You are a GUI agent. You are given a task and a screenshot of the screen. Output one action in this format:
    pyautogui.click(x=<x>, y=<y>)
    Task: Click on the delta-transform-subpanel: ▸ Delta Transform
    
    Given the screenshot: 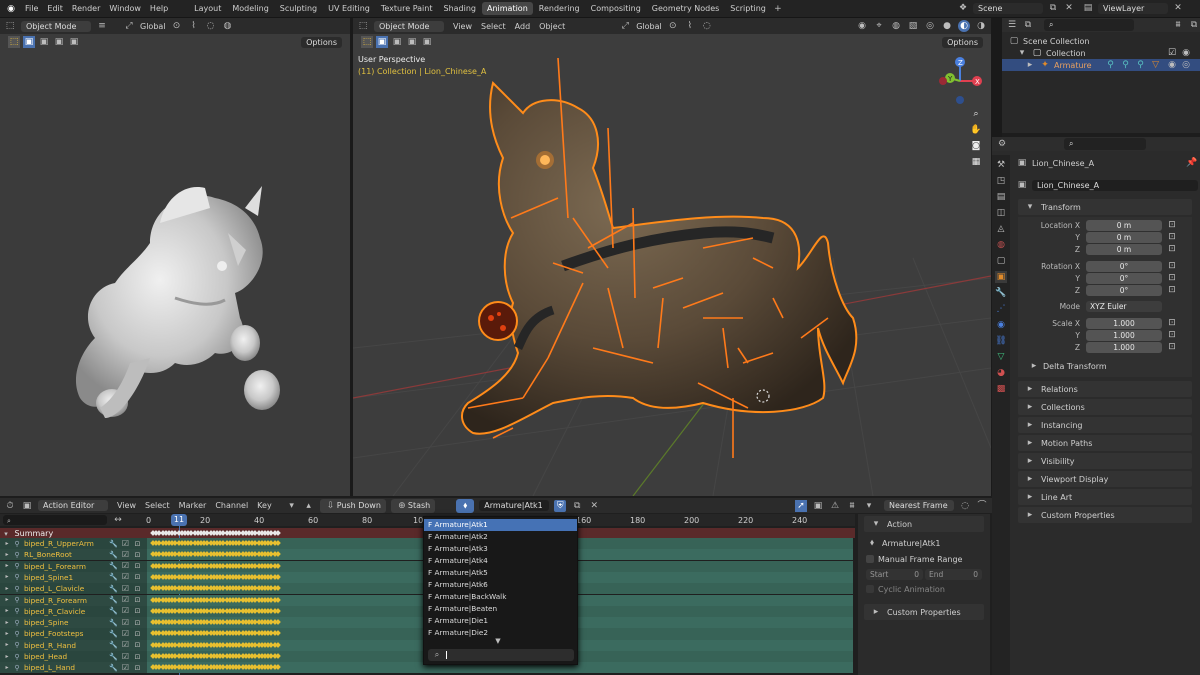 What is the action you would take?
    pyautogui.click(x=1105, y=366)
    